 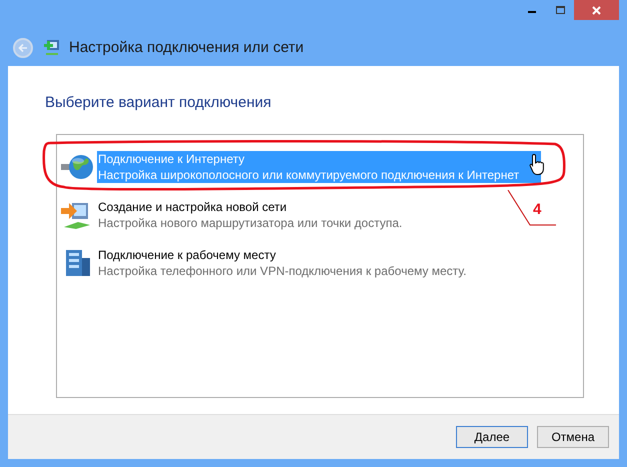 What do you see at coordinates (23, 48) in the screenshot?
I see `back-arrow-icon` at bounding box center [23, 48].